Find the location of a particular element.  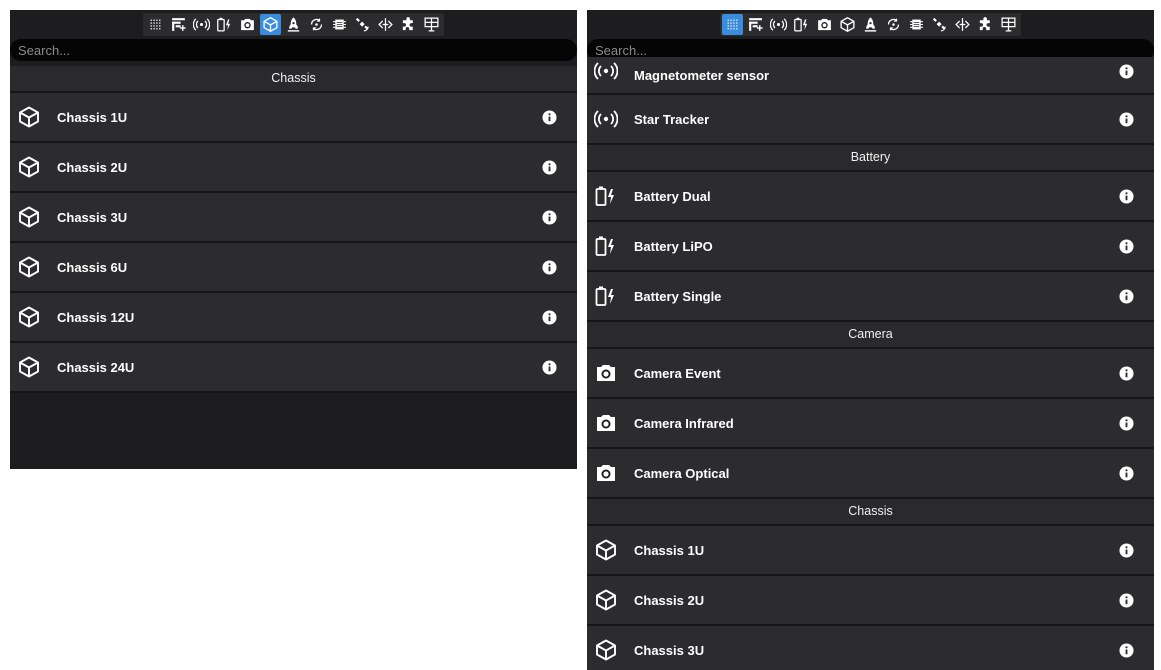

list-item-camera-optical: Camera Optical is located at coordinates (870, 474).